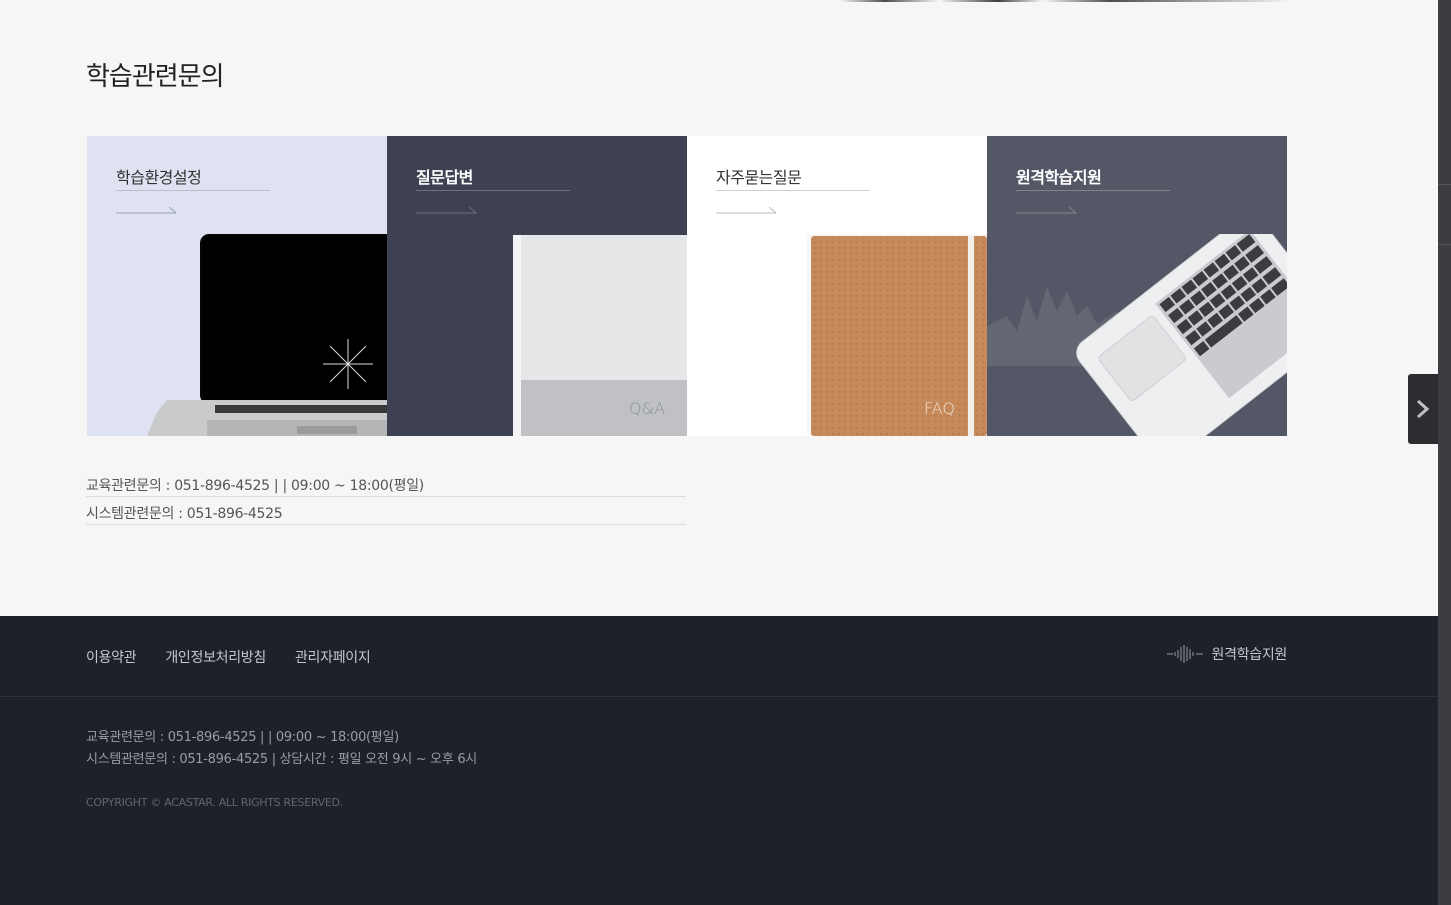 Image resolution: width=1451 pixels, height=905 pixels. I want to click on footer-logo: 원격학습지원, so click(1226, 654).